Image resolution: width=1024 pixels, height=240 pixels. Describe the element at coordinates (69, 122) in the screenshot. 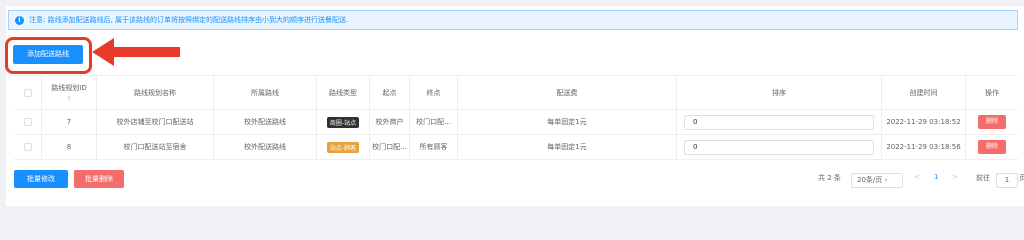

I see `row-id: 7` at that location.